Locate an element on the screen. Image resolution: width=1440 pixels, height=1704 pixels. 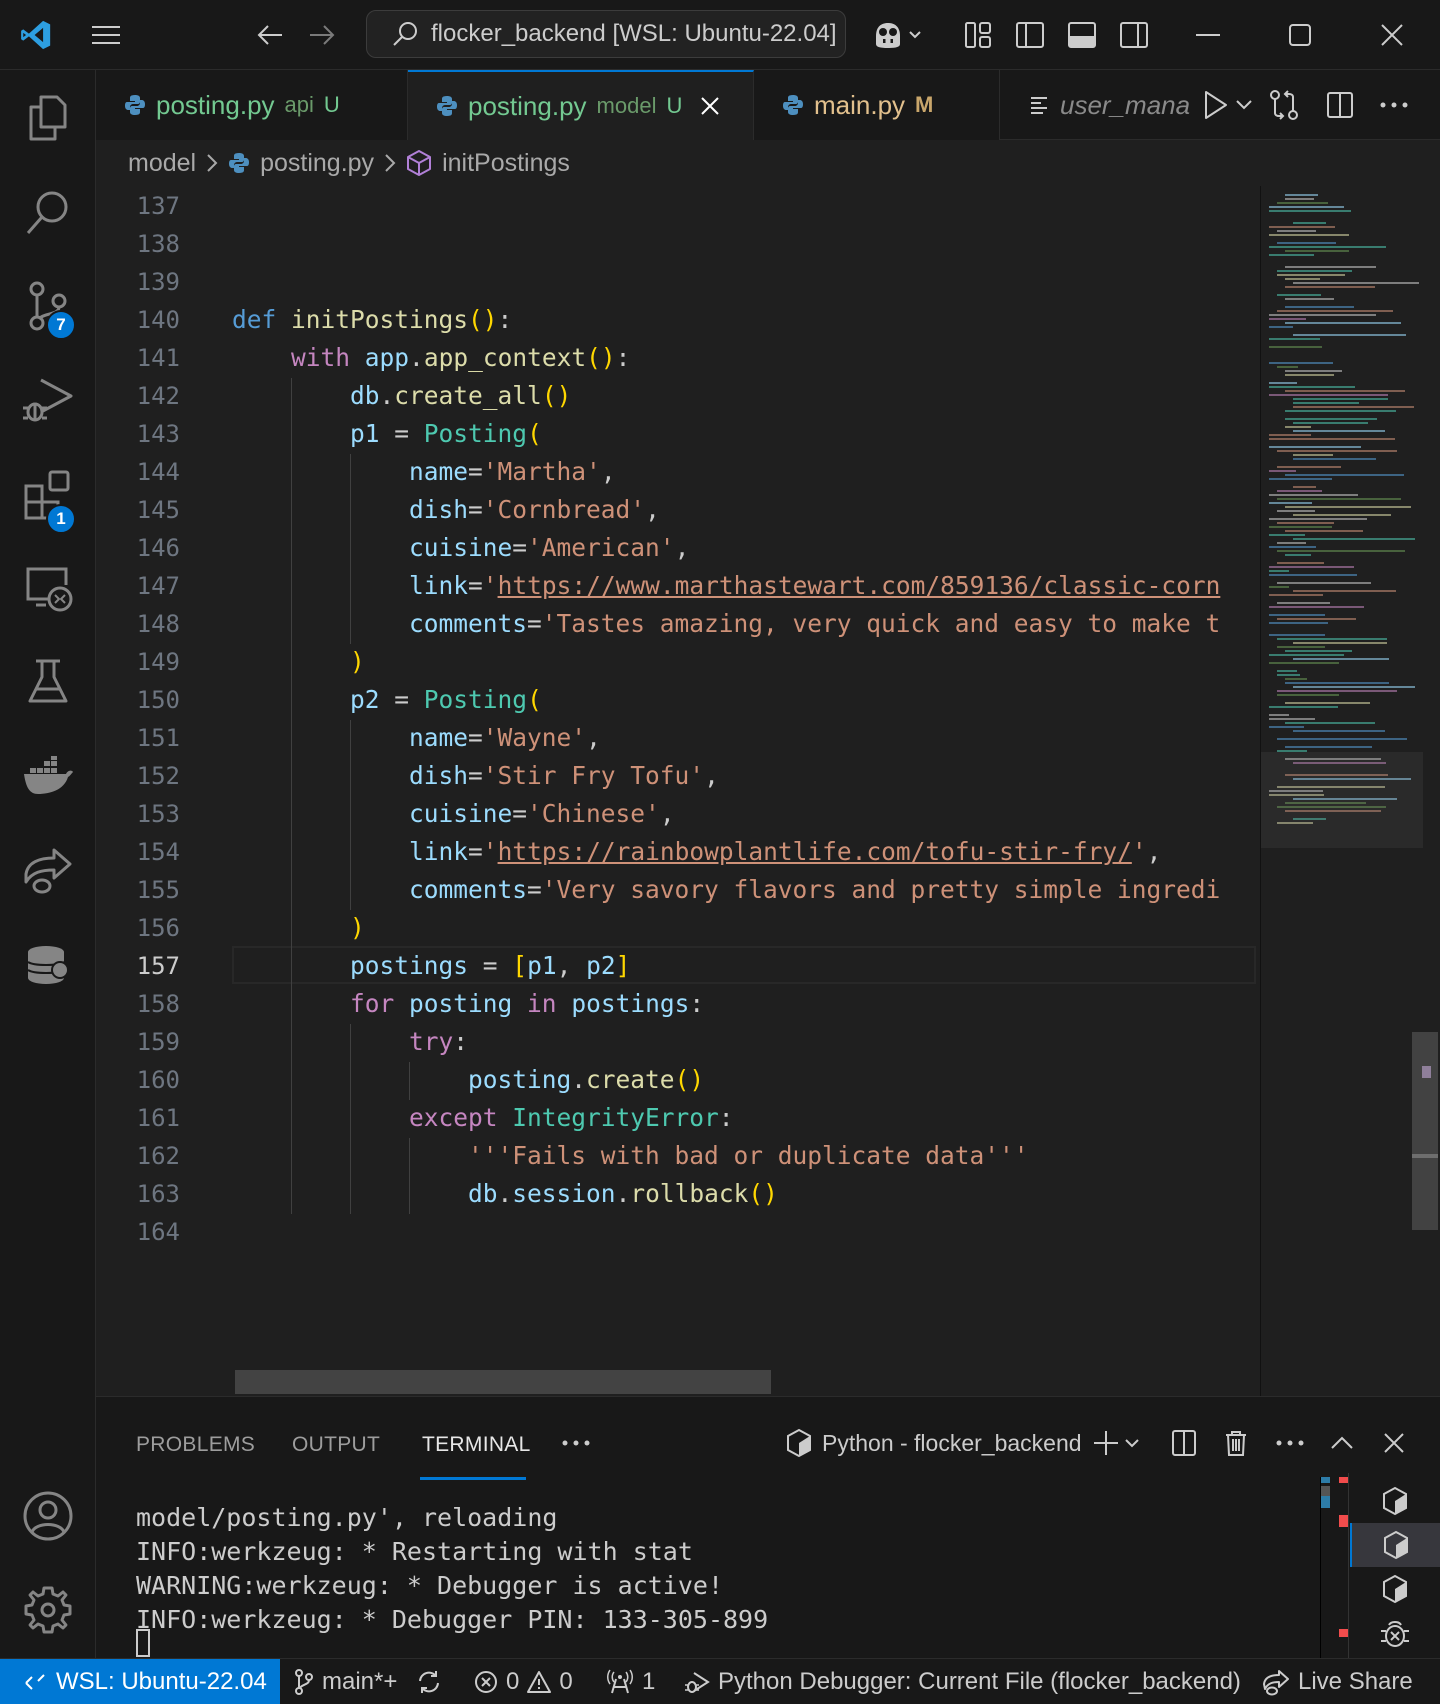
live-share-status: Live Share is located at coordinates (1337, 1681).